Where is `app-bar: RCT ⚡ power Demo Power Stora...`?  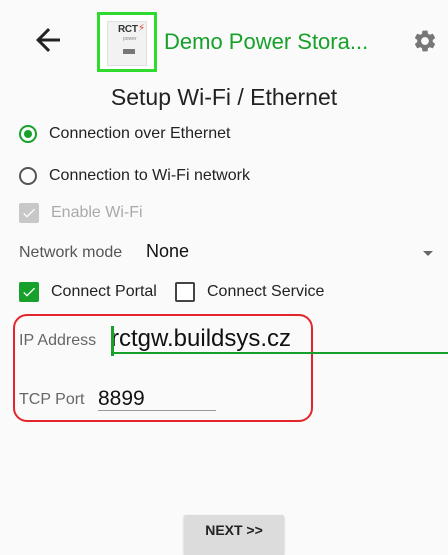 app-bar: RCT ⚡ power Demo Power Stora... is located at coordinates (224, 40).